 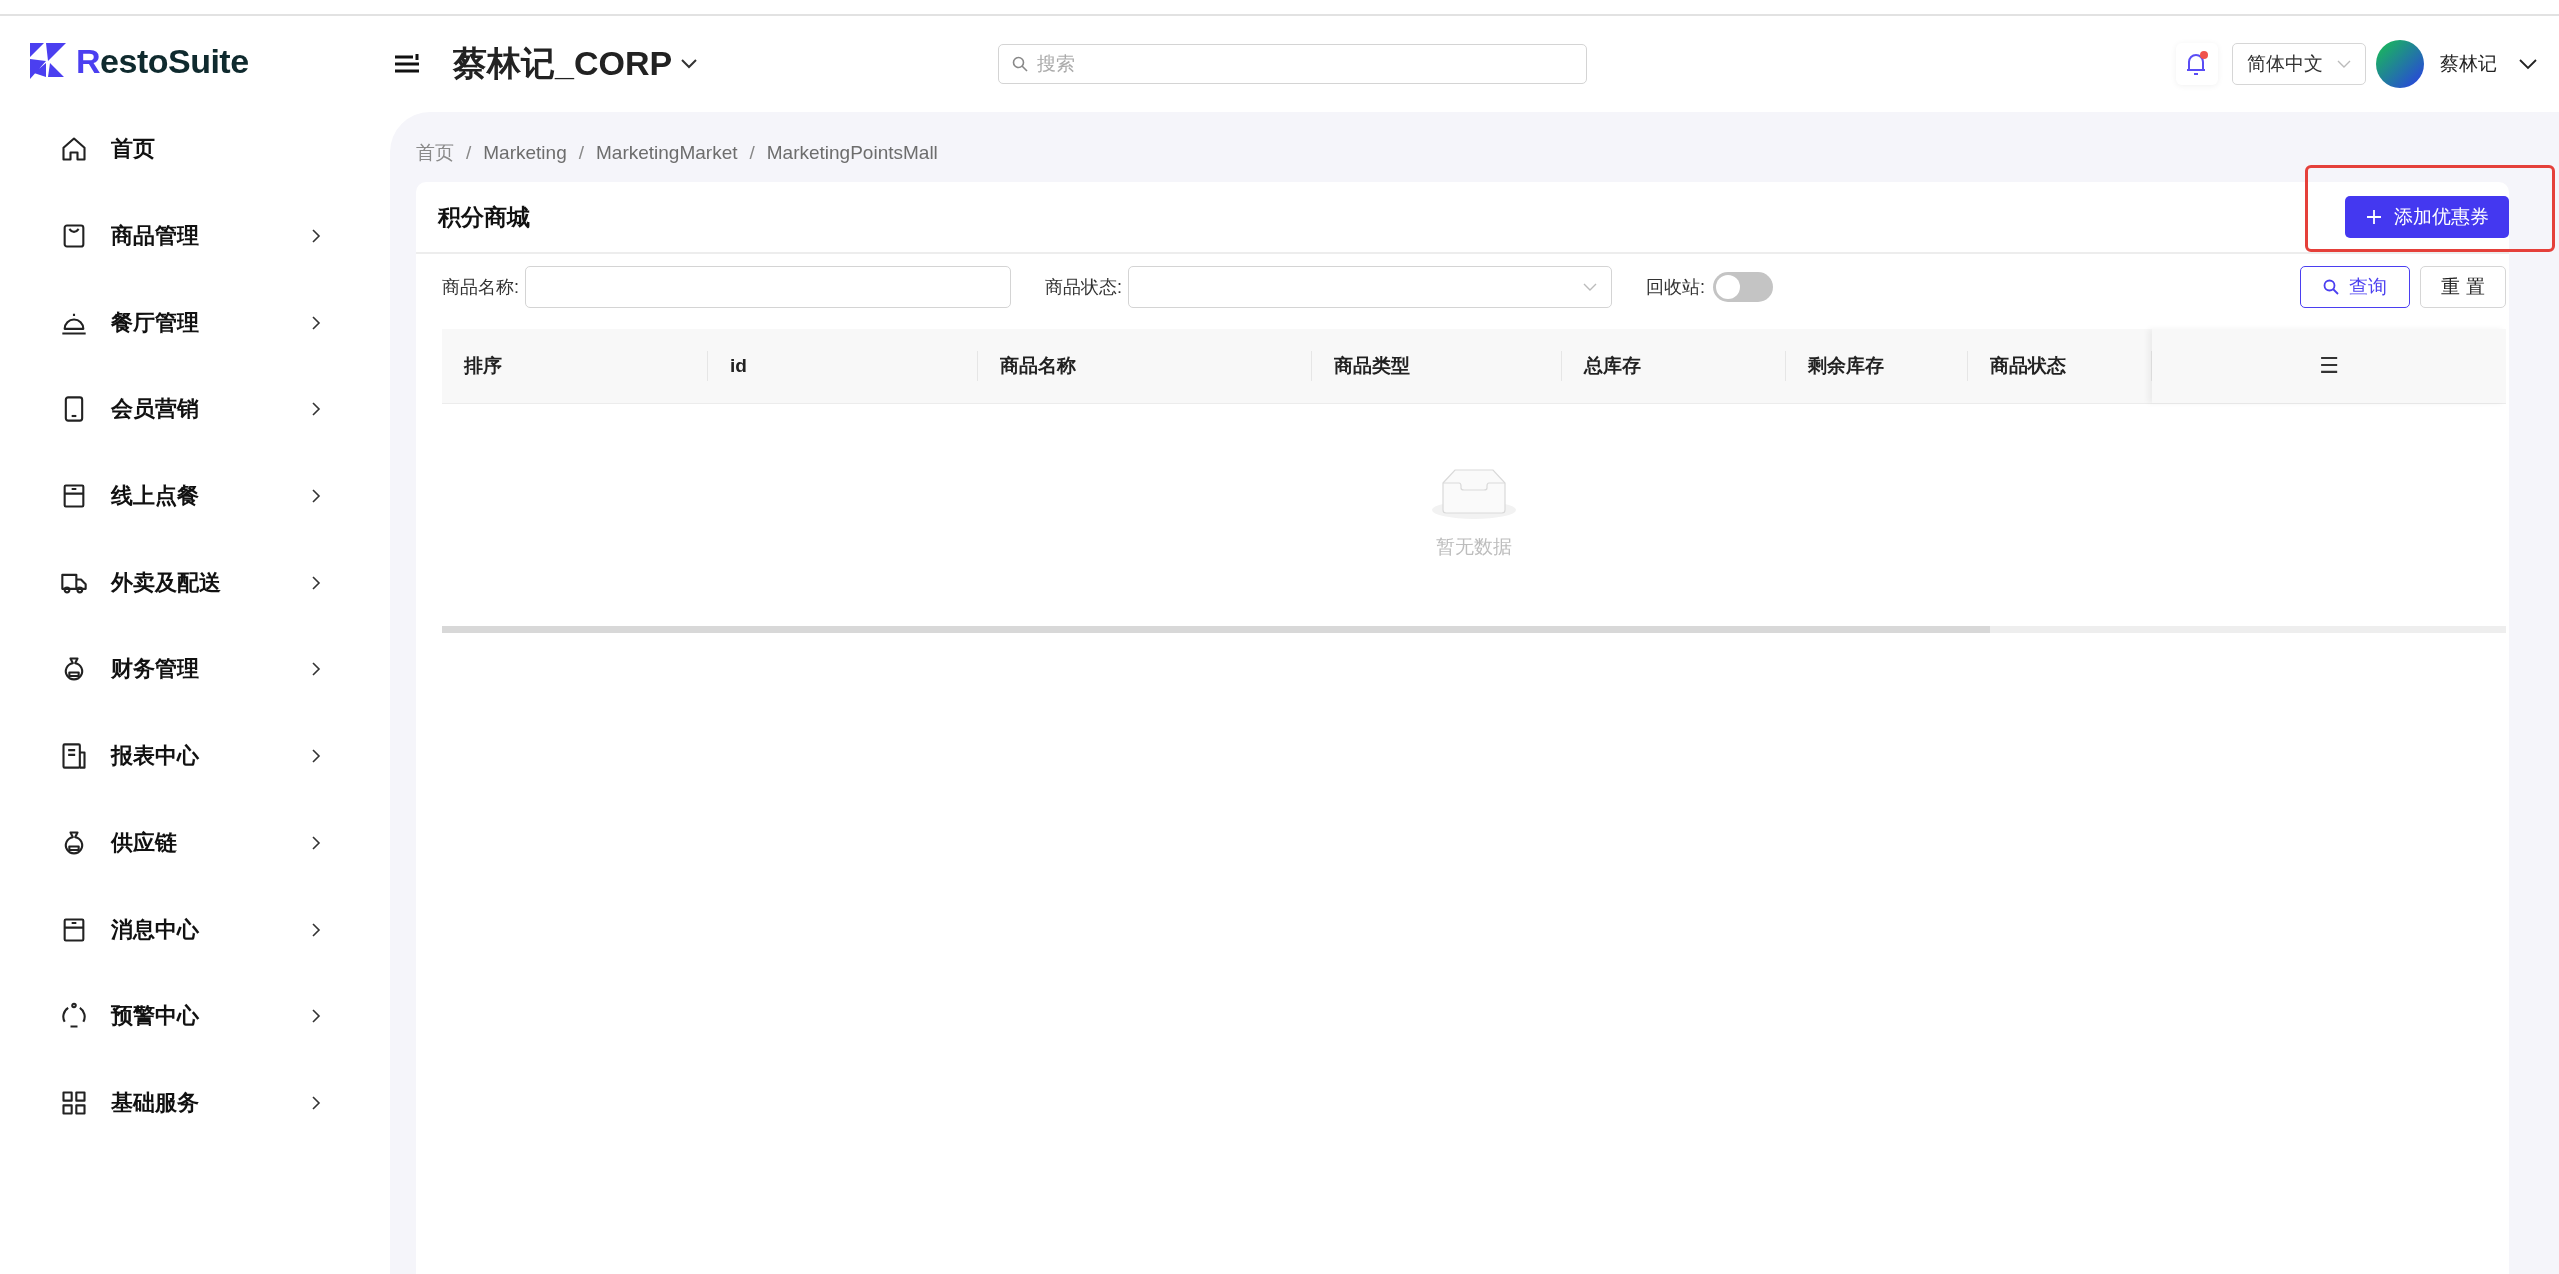 I want to click on reset-button: 重 置, so click(x=2463, y=287).